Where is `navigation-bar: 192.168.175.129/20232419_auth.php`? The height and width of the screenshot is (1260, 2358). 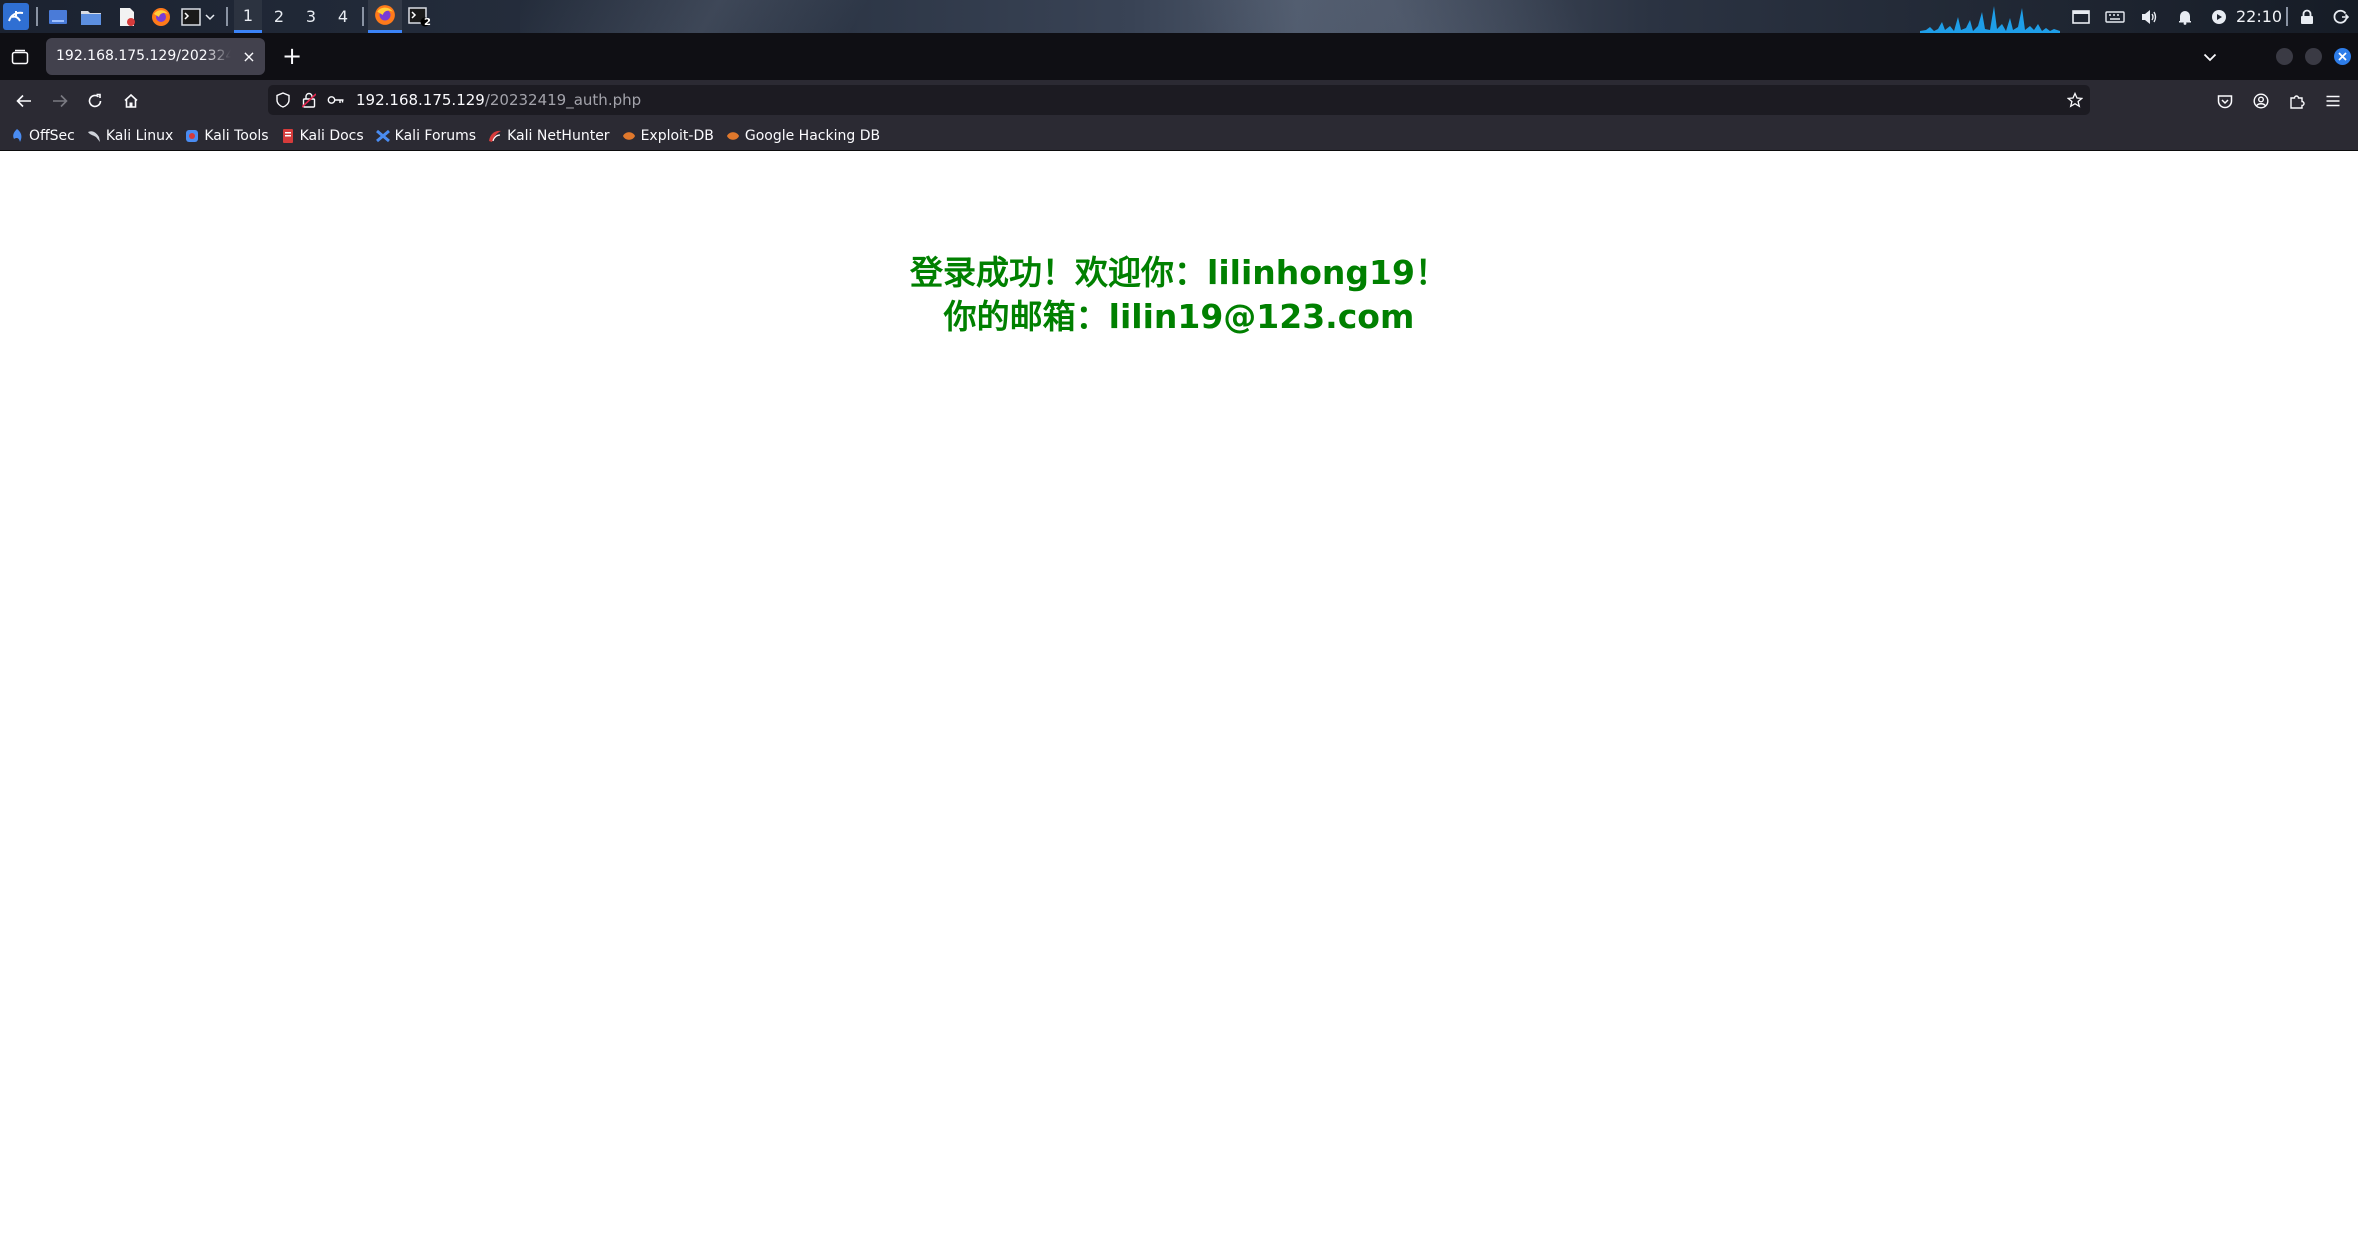 navigation-bar: 192.168.175.129/20232419_auth.php is located at coordinates (1179, 100).